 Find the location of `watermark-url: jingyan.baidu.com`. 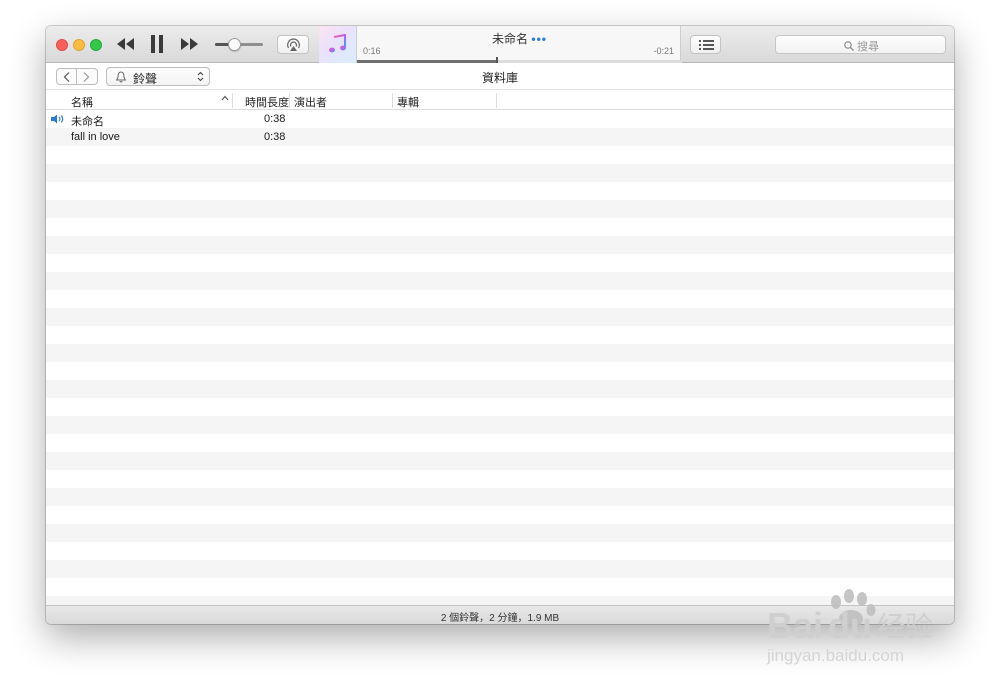

watermark-url: jingyan.baidu.com is located at coordinates (835, 655).